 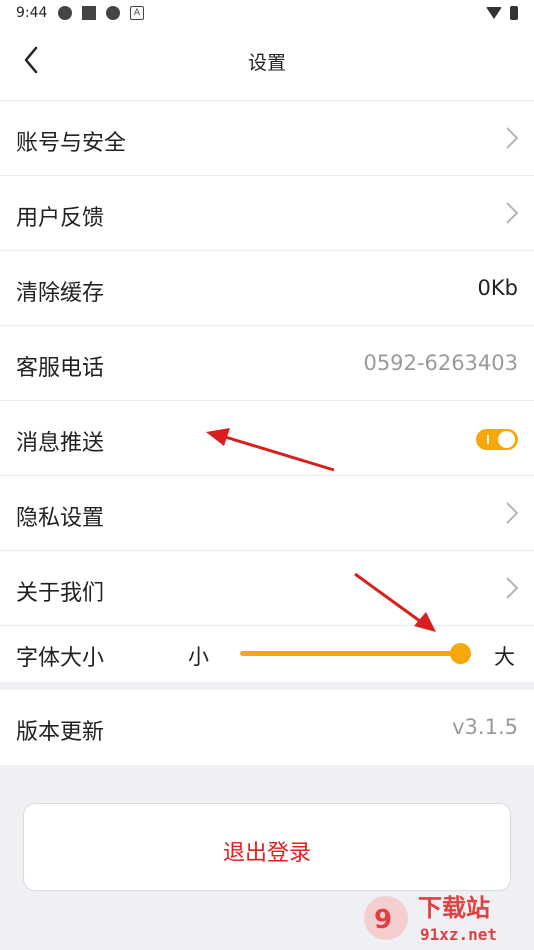 What do you see at coordinates (454, 908) in the screenshot?
I see `svg-text: 下载站` at bounding box center [454, 908].